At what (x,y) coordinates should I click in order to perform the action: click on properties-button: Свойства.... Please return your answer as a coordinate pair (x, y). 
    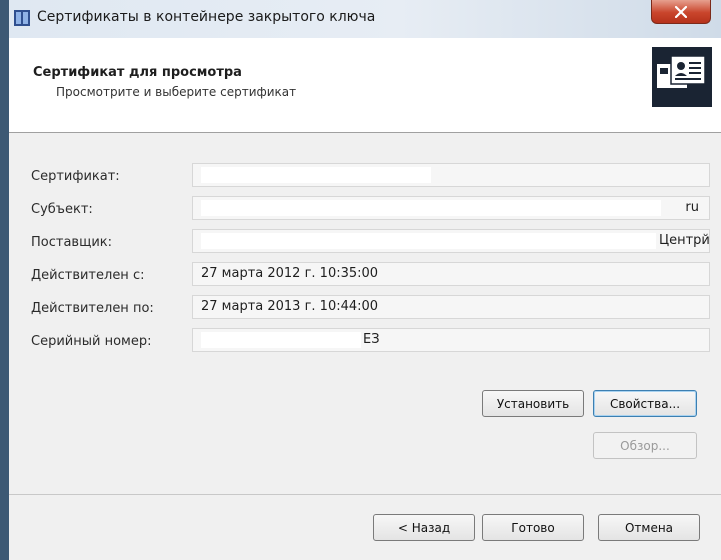
    Looking at the image, I should click on (645, 403).